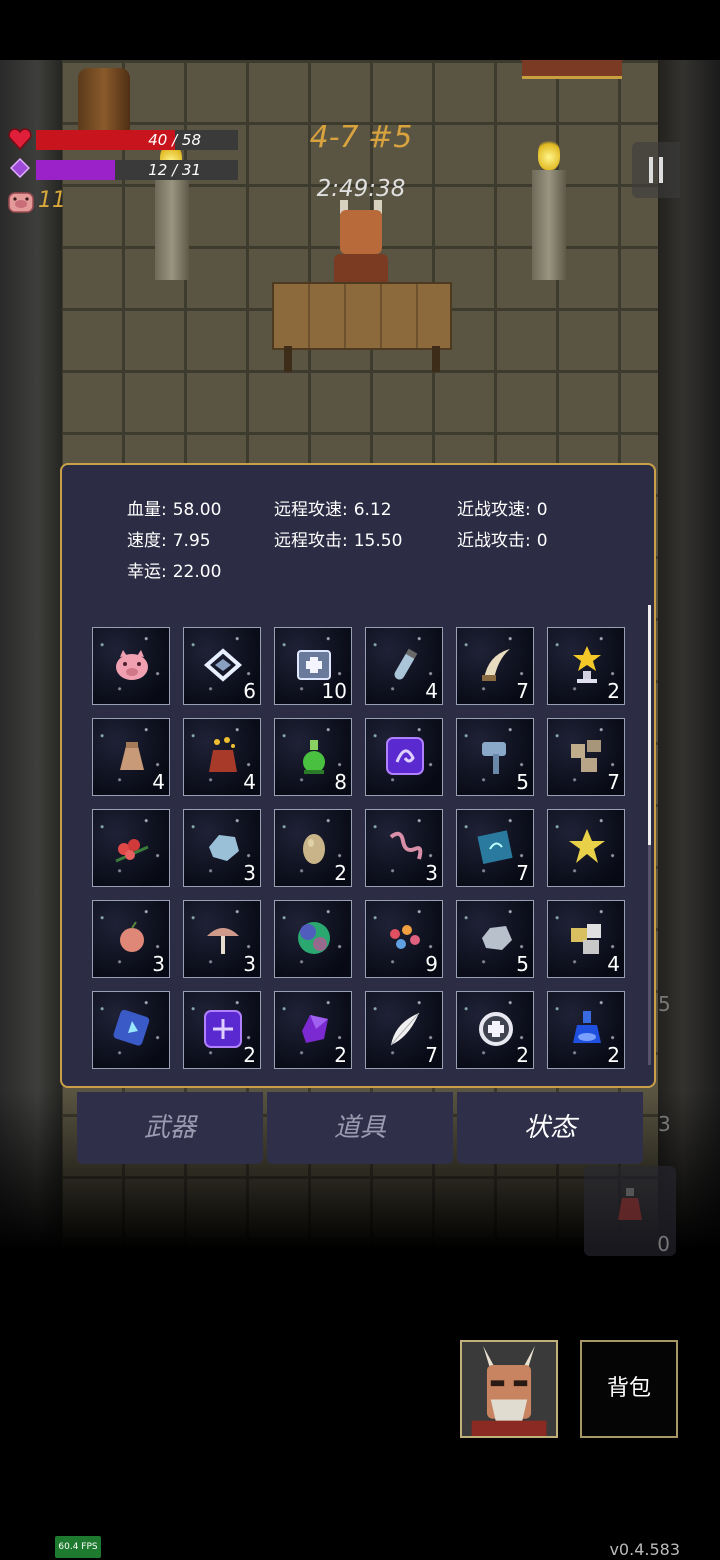 This screenshot has width=720, height=1560. Describe the element at coordinates (629, 1389) in the screenshot. I see `backpack-button: 背包` at that location.